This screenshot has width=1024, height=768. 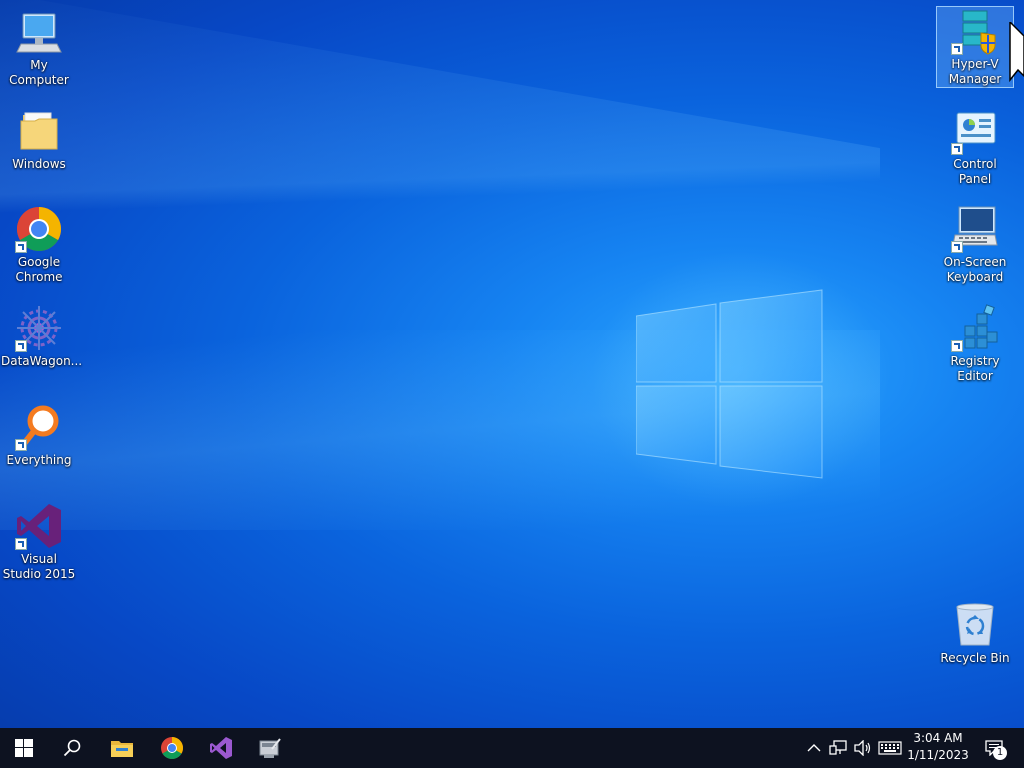 What do you see at coordinates (39, 269) in the screenshot?
I see `desktop-icon-label: Google Chrome` at bounding box center [39, 269].